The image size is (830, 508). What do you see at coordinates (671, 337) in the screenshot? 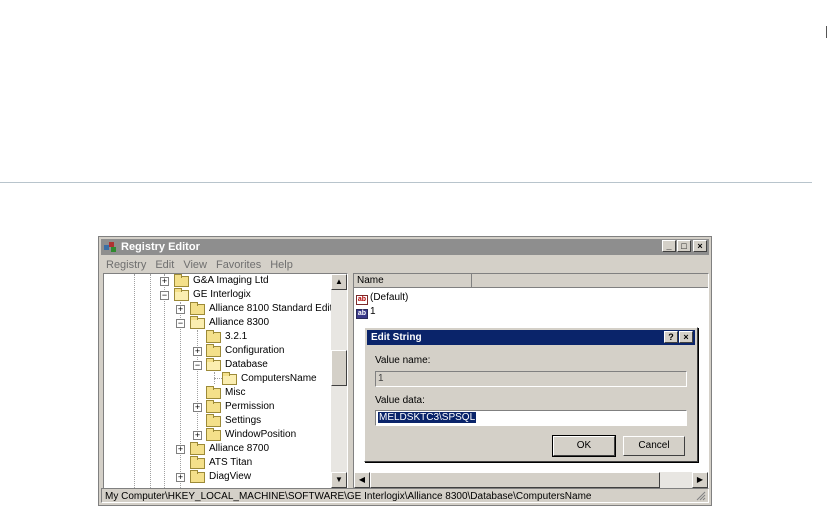
I see `dialog-help-button: ?` at bounding box center [671, 337].